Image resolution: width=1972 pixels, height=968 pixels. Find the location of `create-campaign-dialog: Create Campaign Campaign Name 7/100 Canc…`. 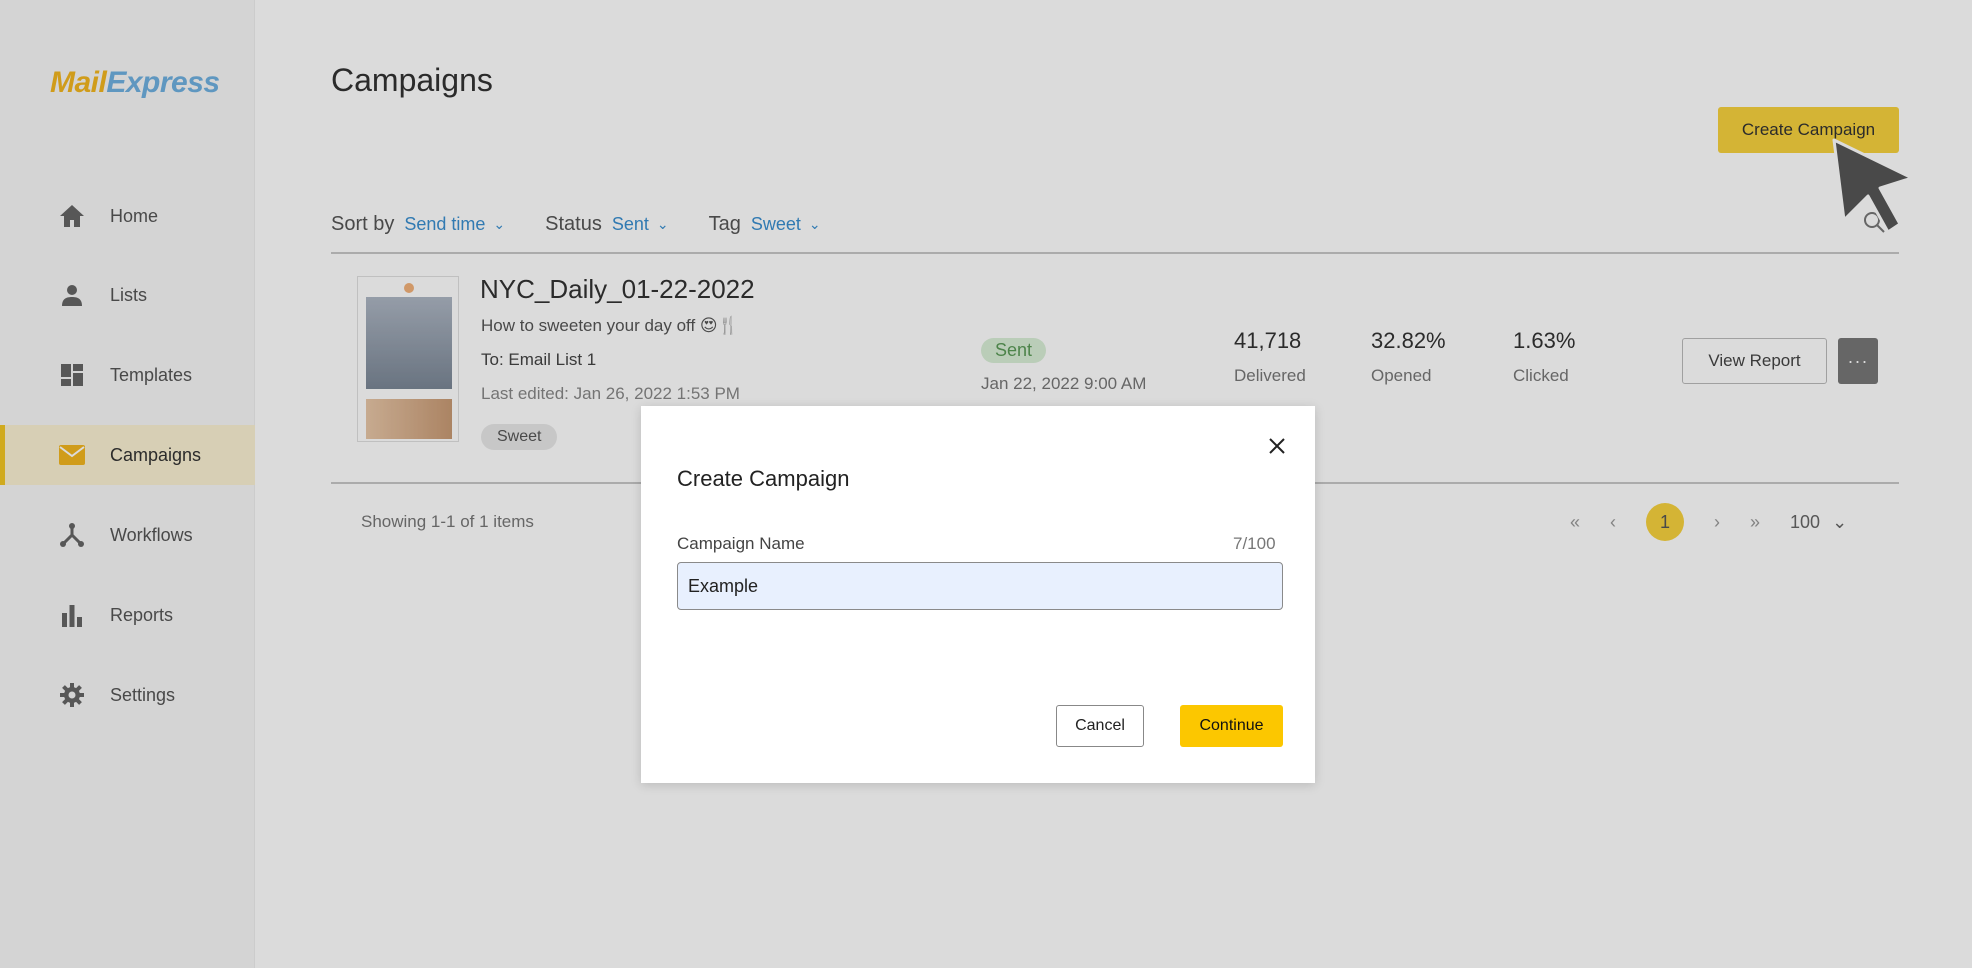

create-campaign-dialog: Create Campaign Campaign Name 7/100 Canc… is located at coordinates (978, 594).